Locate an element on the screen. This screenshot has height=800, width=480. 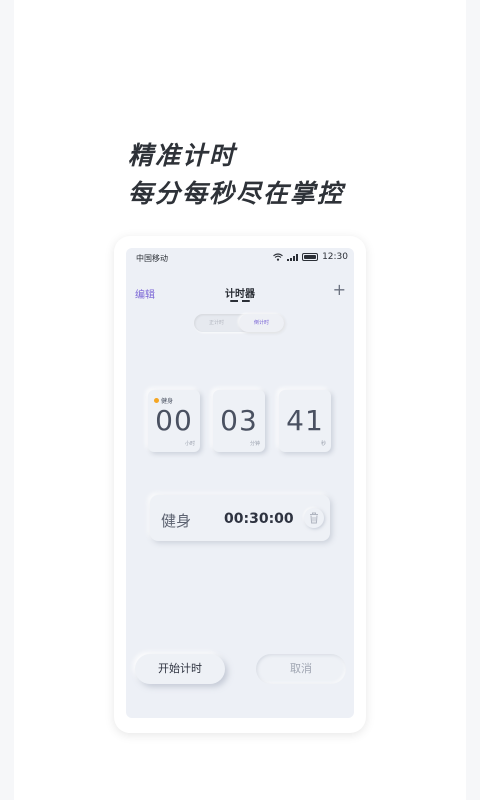
title-underline is located at coordinates (240, 301).